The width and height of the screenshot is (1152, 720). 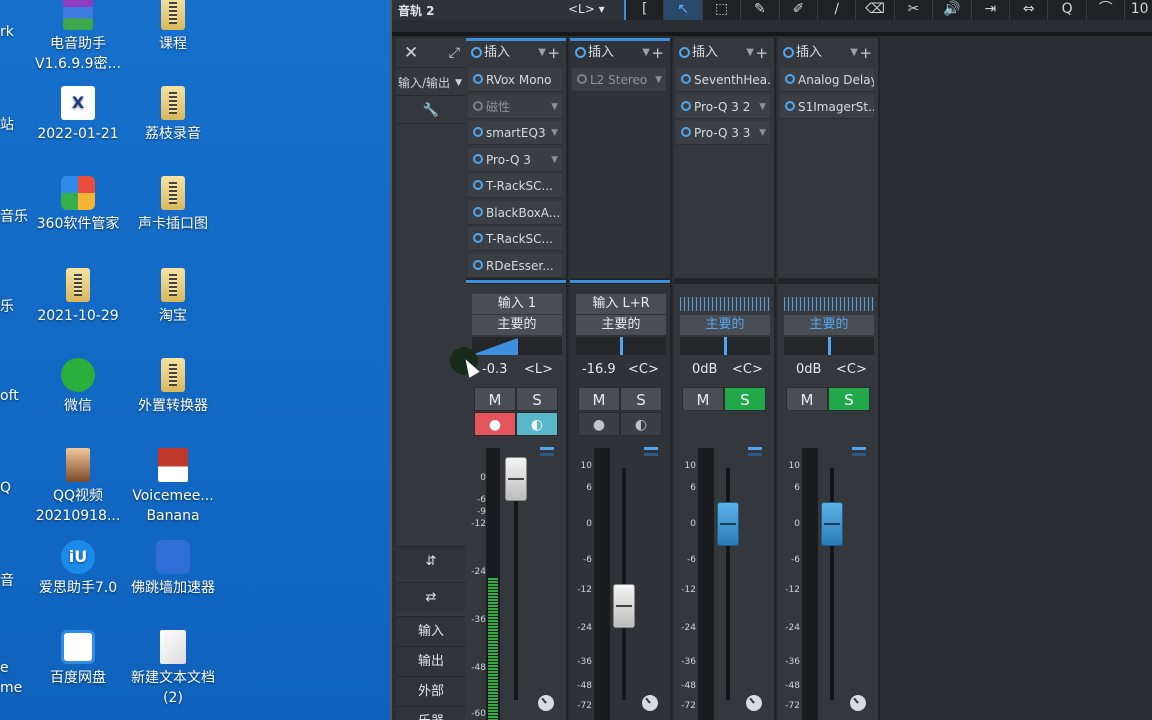 I want to click on pan-display-value: <L>, so click(x=581, y=9).